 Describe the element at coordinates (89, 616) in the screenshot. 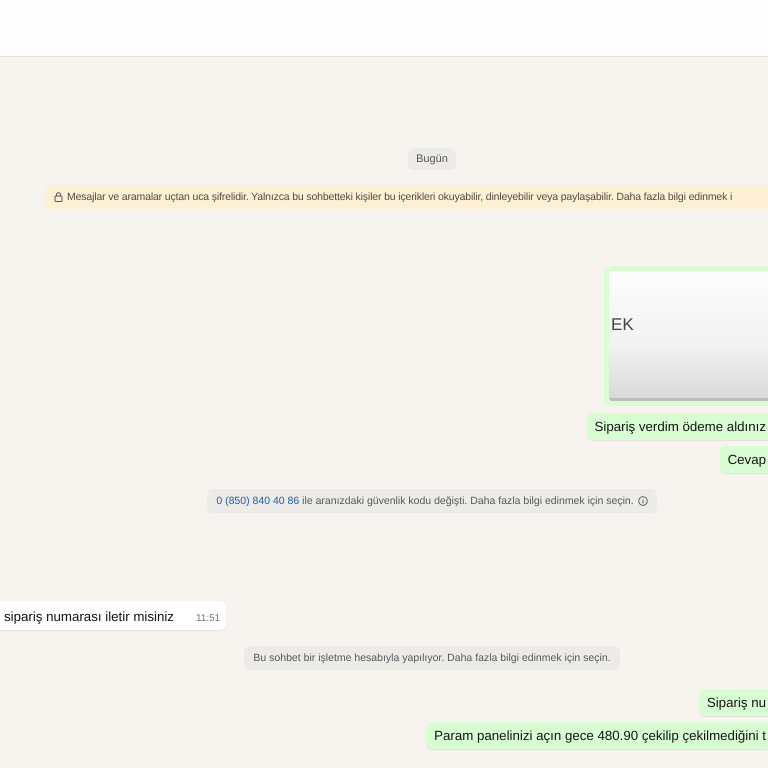

I see `message-text: sipariş numarası iletir misiniz` at that location.